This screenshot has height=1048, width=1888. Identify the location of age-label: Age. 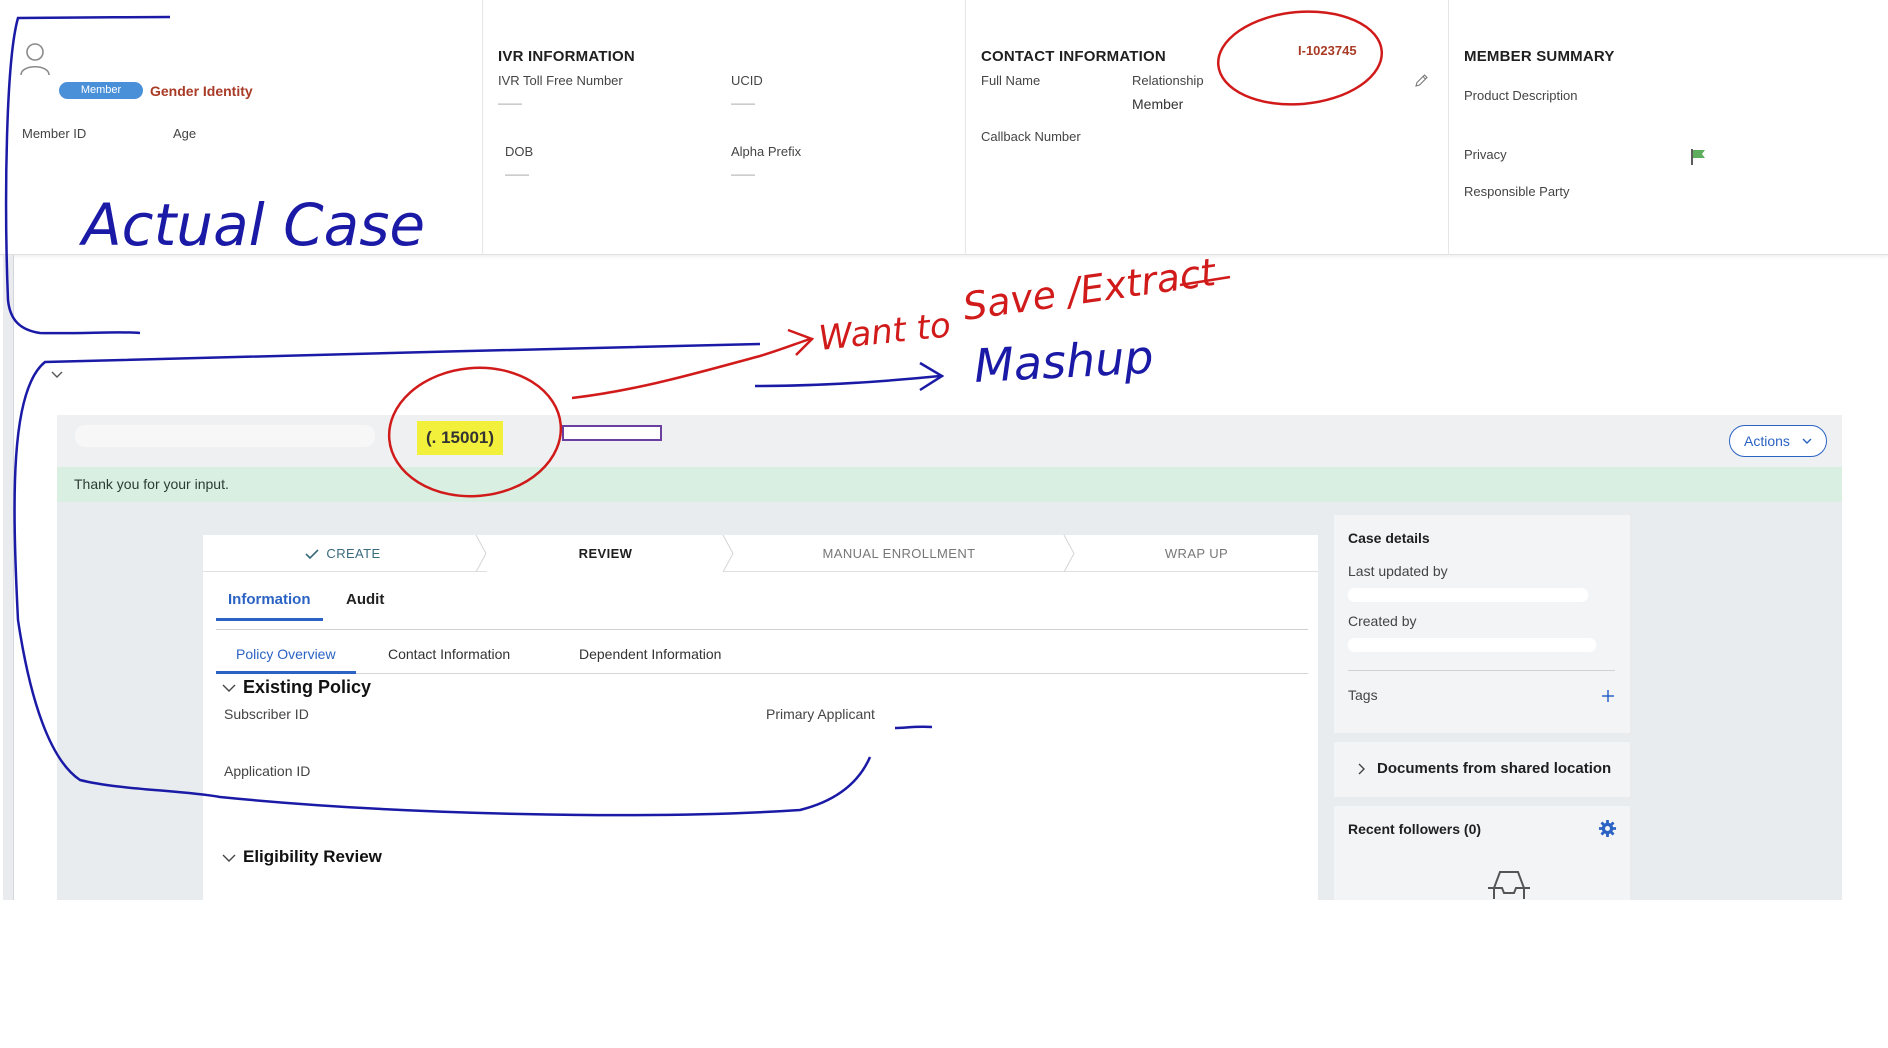
(185, 133).